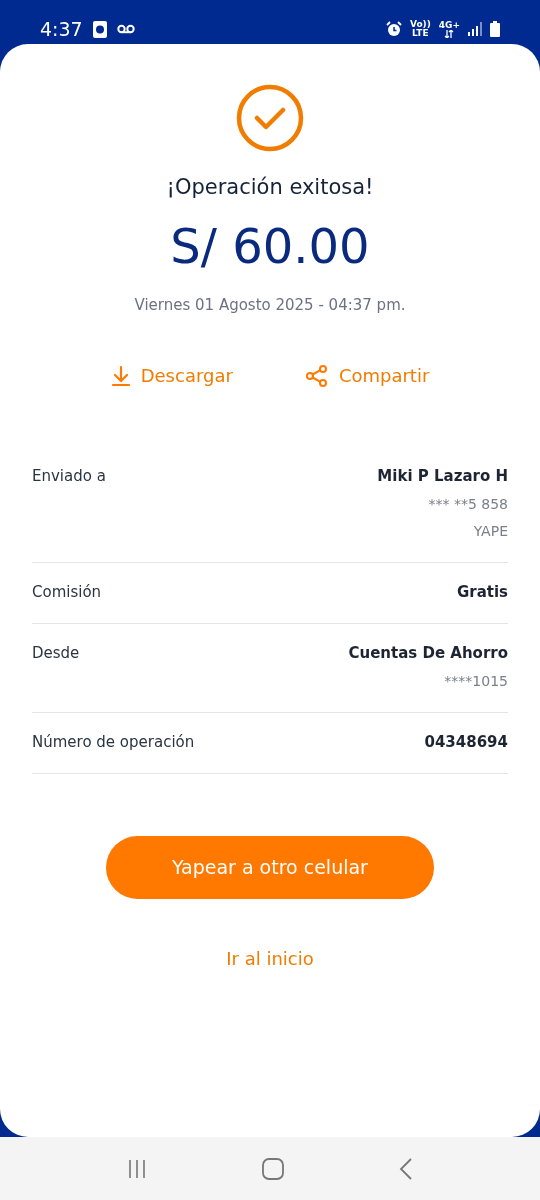 This screenshot has height=1200, width=540. What do you see at coordinates (468, 504) in the screenshot?
I see `detail-subvalue: *** **5 858` at bounding box center [468, 504].